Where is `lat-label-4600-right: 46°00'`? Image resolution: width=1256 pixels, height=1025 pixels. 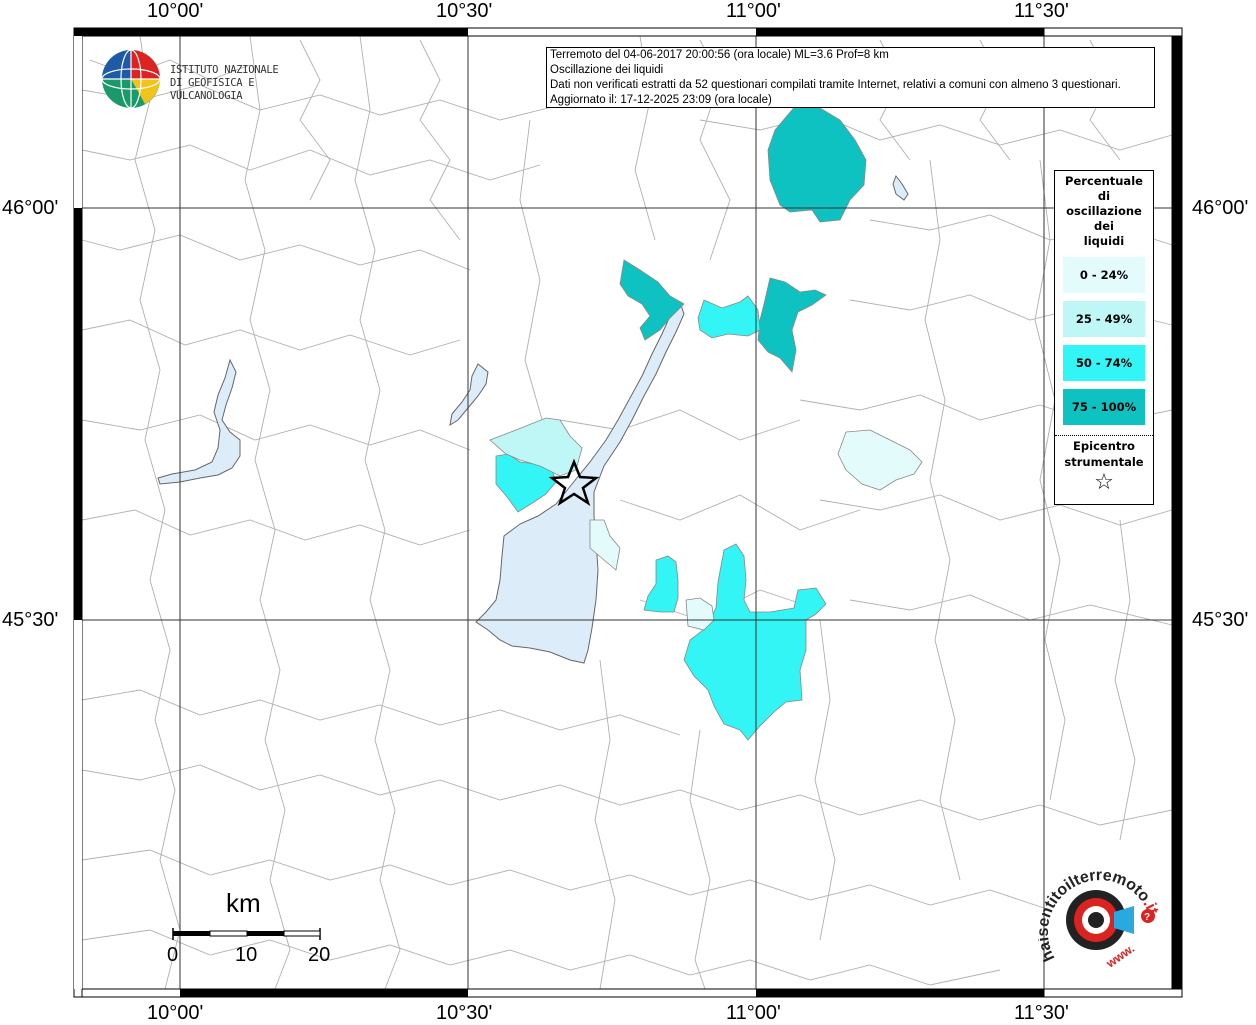 lat-label-4600-right: 46°00' is located at coordinates (1220, 208).